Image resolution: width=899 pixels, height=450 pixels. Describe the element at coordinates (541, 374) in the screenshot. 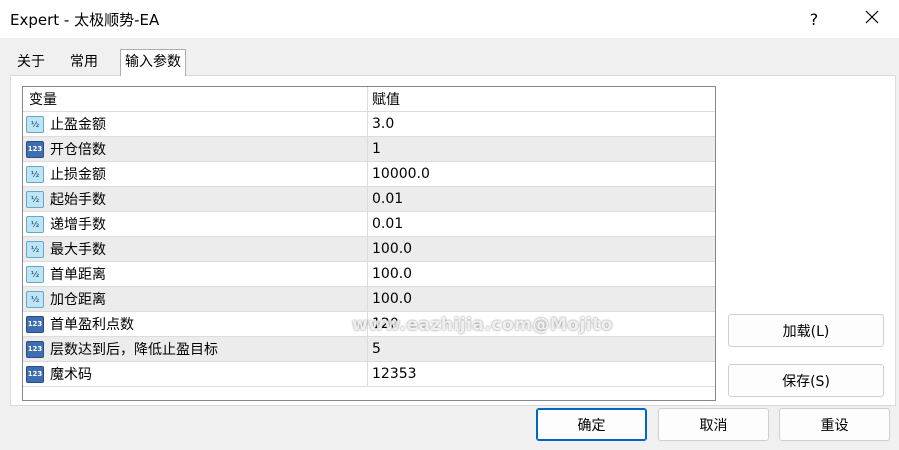

I see `parameter-value-cell: 12353` at that location.